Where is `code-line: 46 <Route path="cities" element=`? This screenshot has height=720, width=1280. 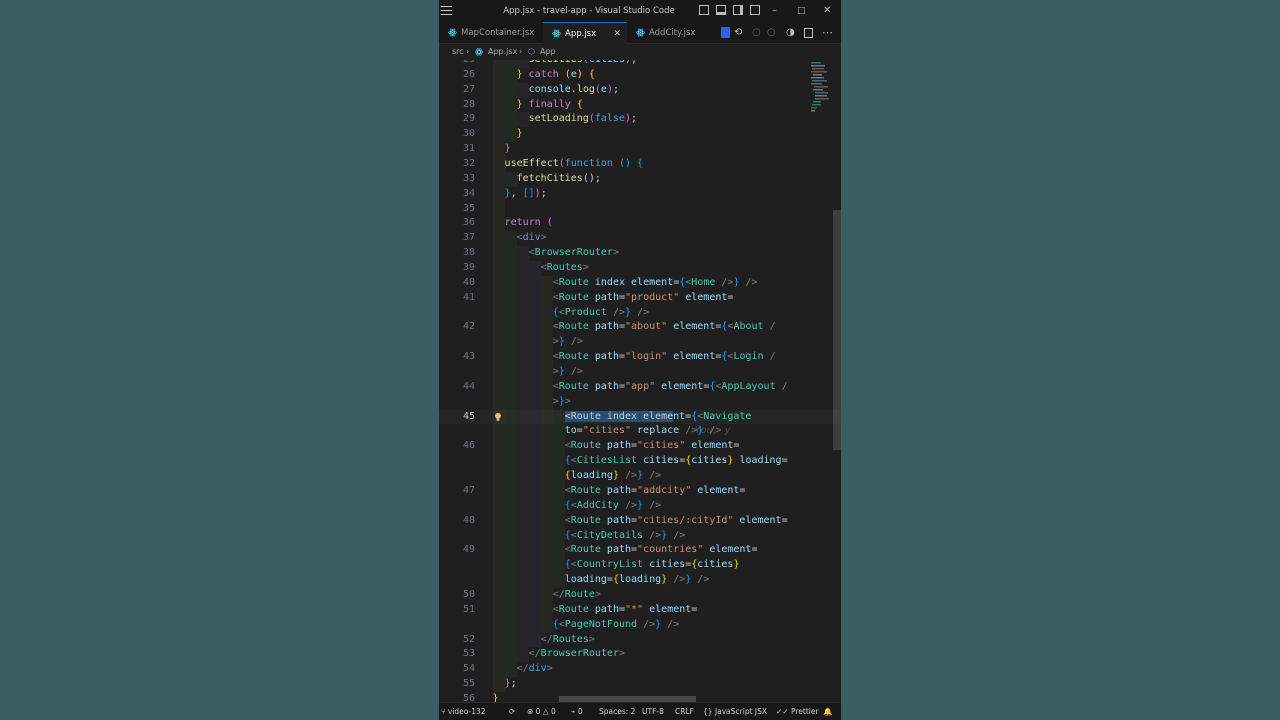
code-line: 46 <Route path="cities" element= is located at coordinates (640, 447).